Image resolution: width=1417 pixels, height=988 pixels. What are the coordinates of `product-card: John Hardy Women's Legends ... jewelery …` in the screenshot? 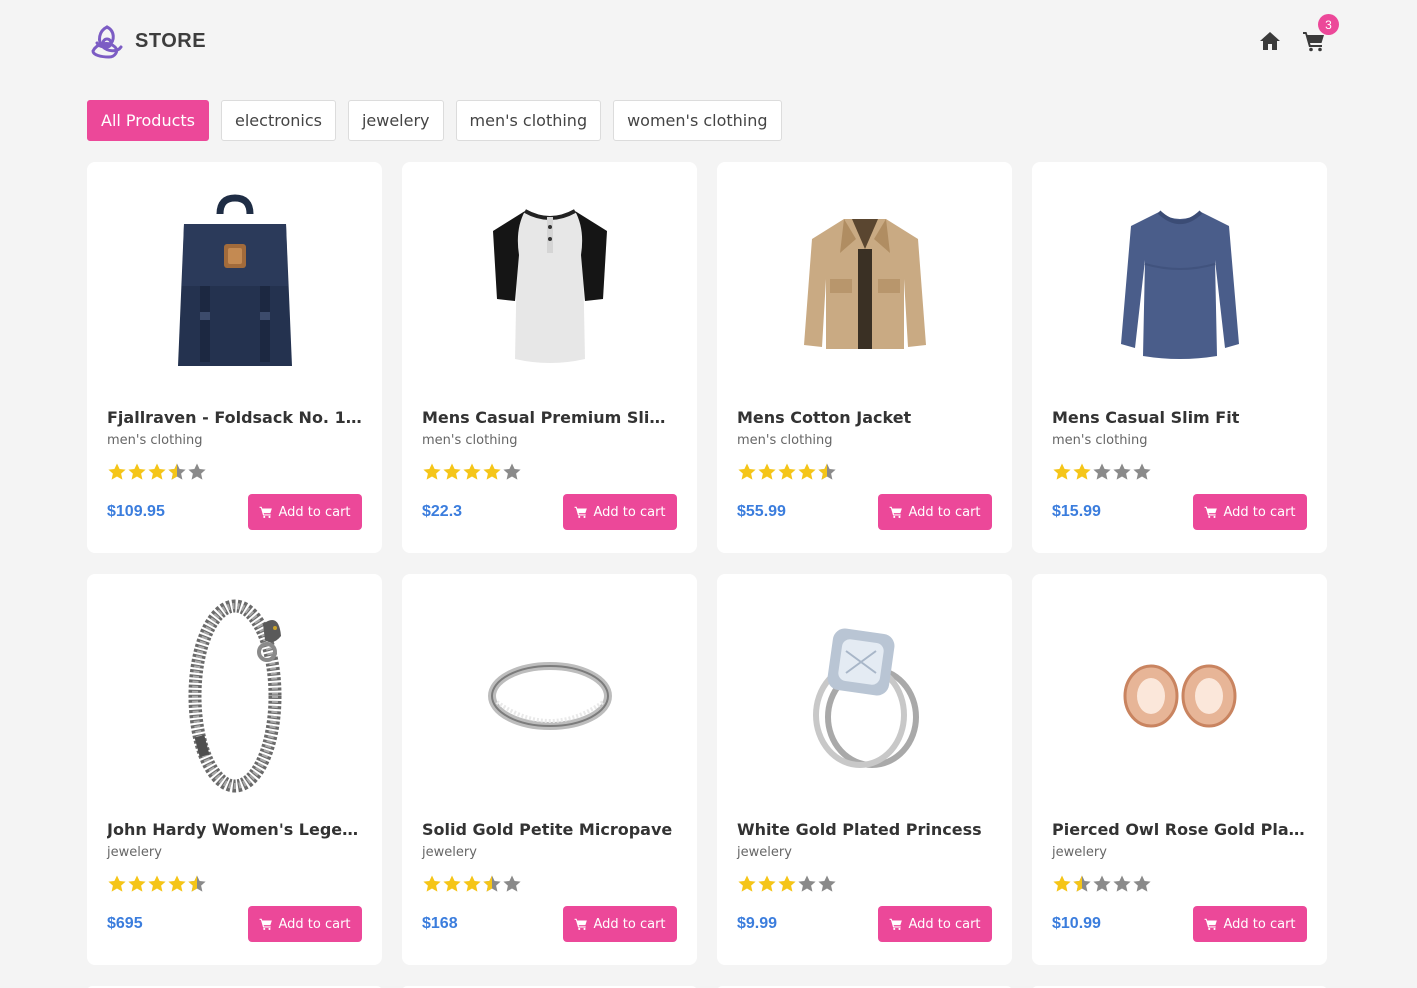 It's located at (234, 769).